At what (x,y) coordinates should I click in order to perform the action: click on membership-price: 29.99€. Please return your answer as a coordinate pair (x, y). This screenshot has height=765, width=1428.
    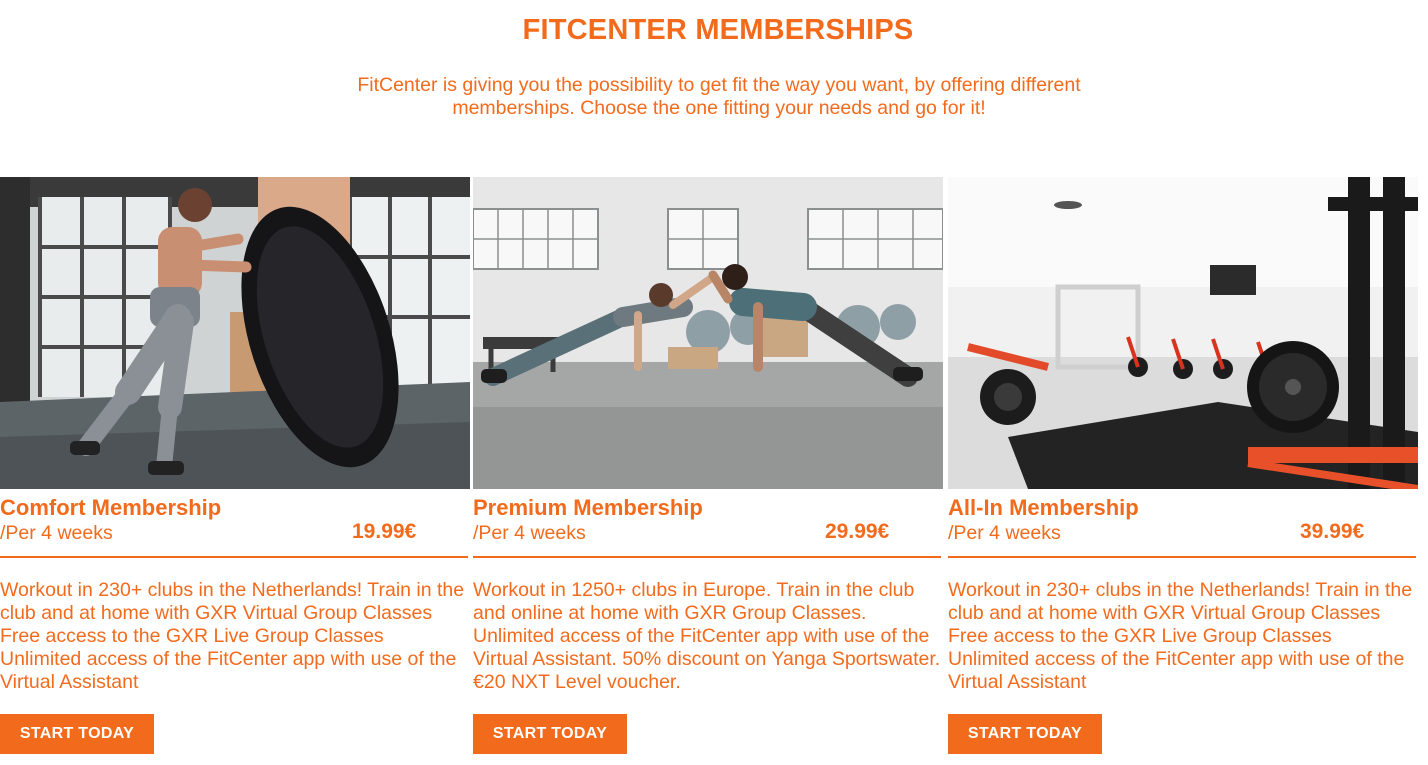
    Looking at the image, I should click on (857, 531).